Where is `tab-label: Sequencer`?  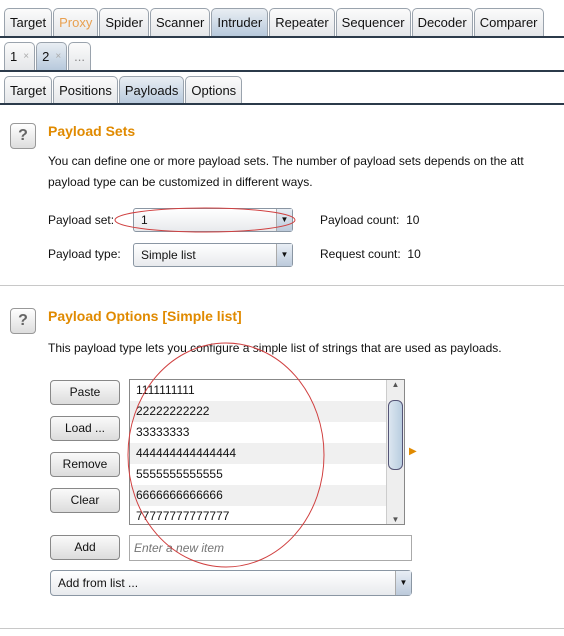 tab-label: Sequencer is located at coordinates (373, 22).